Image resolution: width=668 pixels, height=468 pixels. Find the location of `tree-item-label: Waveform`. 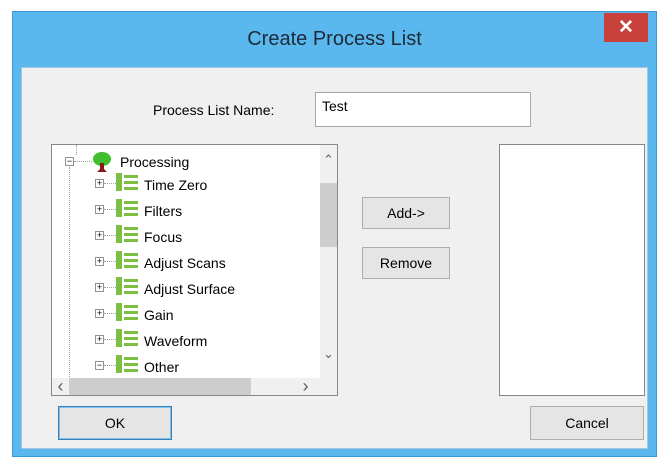

tree-item-label: Waveform is located at coordinates (176, 341).